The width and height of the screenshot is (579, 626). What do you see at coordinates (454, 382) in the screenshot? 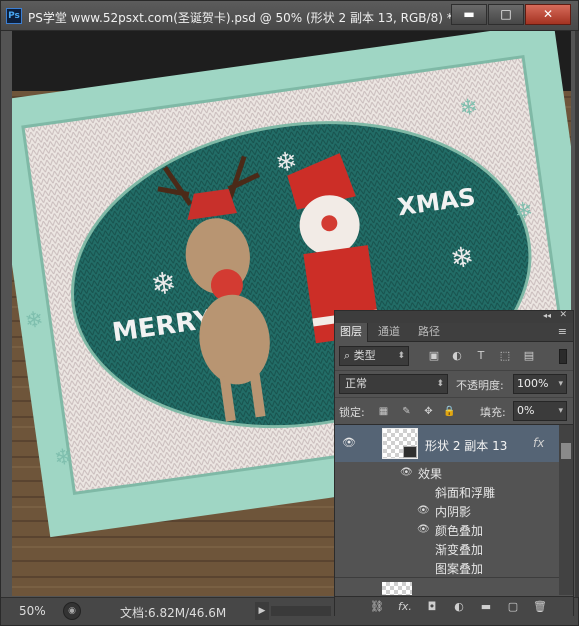
I see `blend-row: 正常 ⬍ 不透明度: 100% ▾` at bounding box center [454, 382].